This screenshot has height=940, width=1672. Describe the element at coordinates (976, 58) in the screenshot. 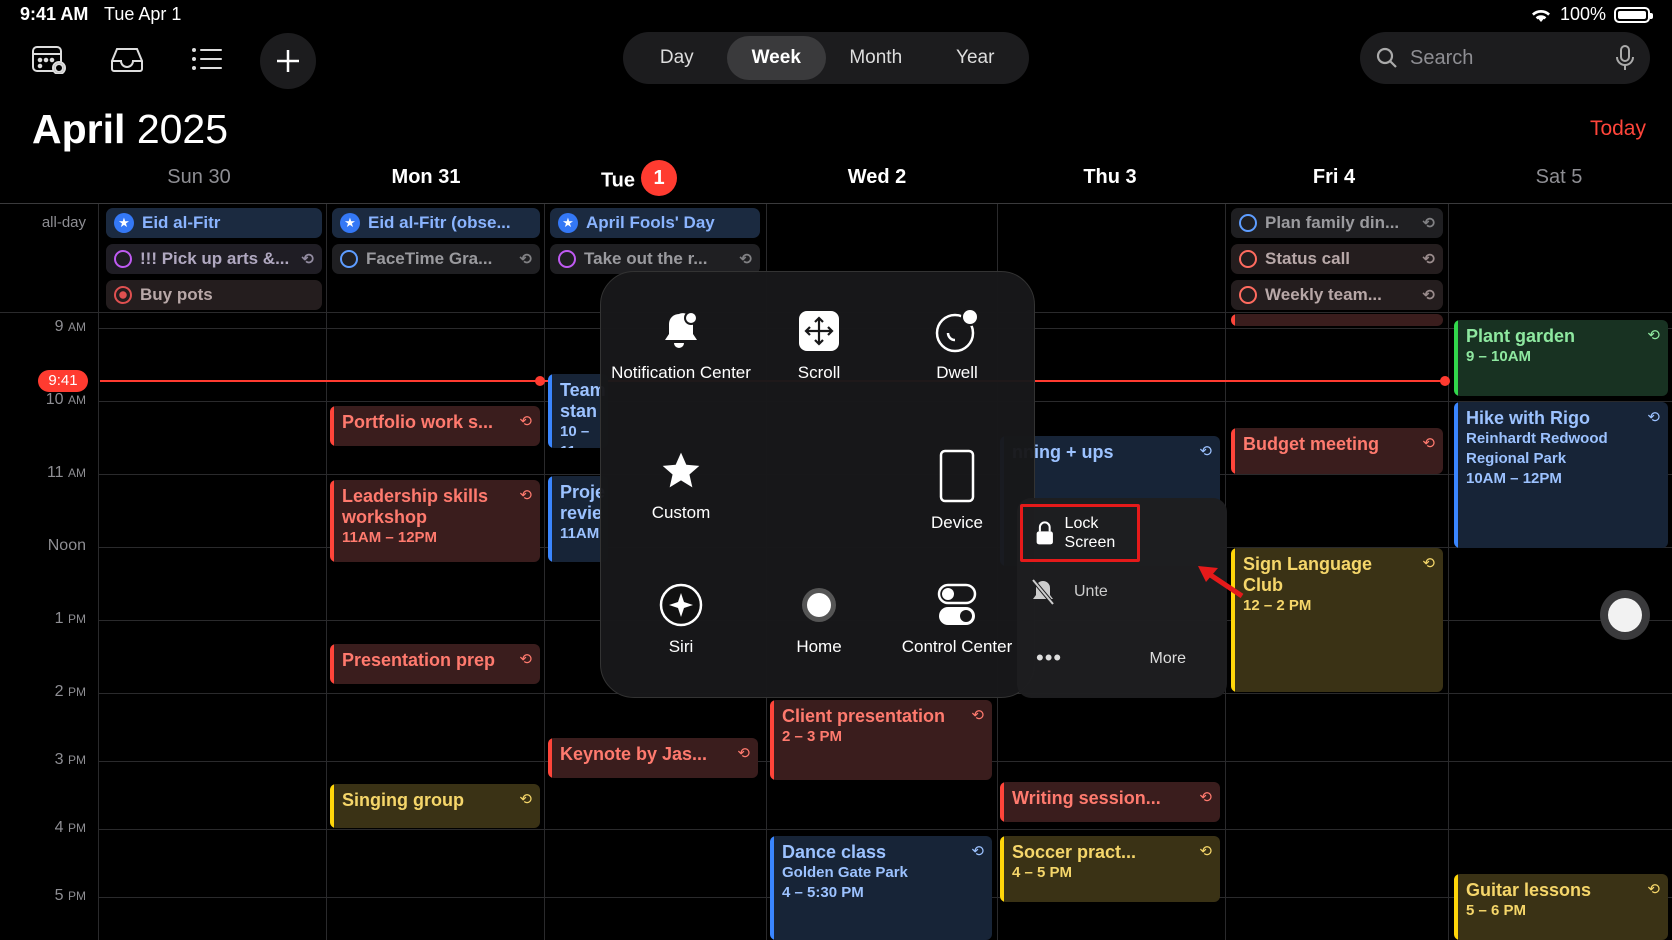

I see `view-year-button: Year` at that location.